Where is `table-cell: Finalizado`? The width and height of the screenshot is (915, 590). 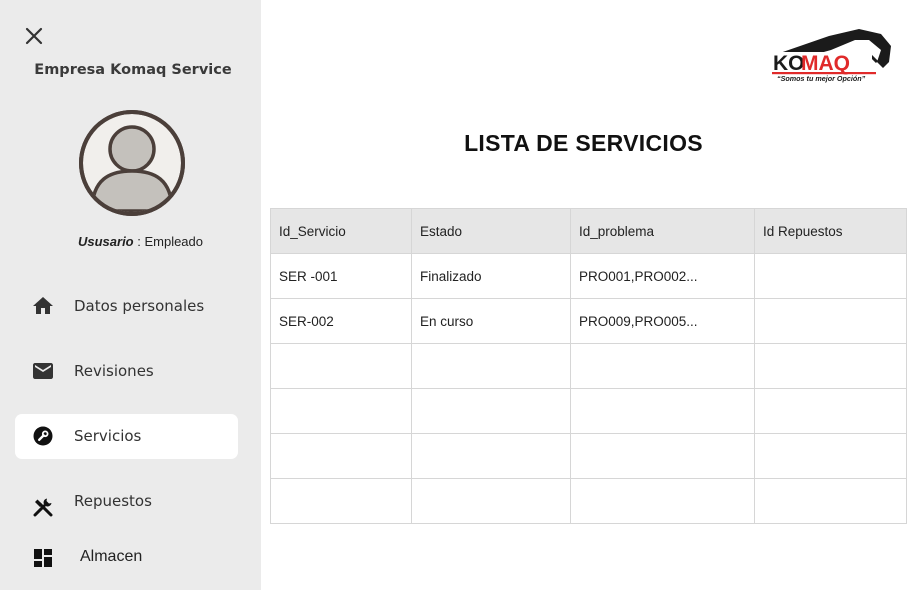 table-cell: Finalizado is located at coordinates (491, 276).